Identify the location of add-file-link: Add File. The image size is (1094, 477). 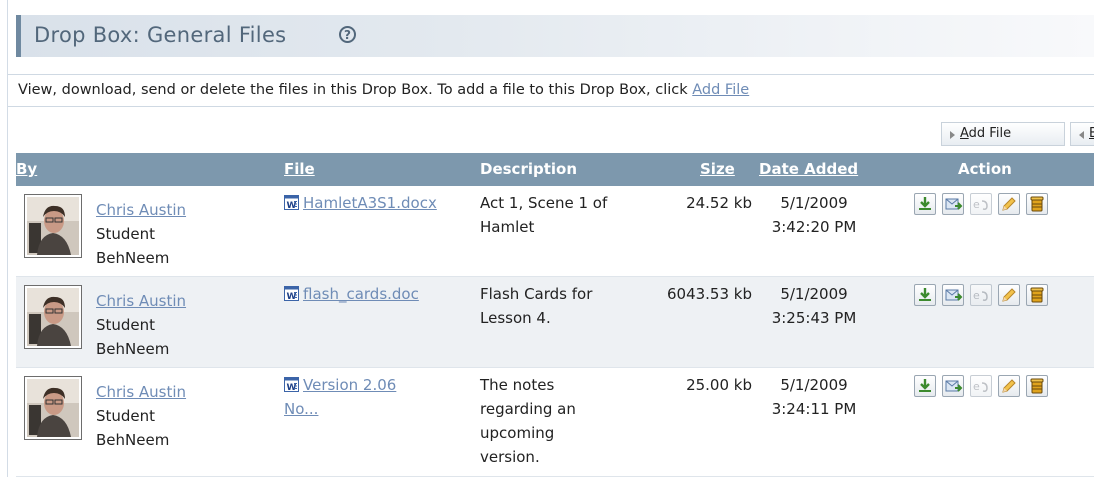
(720, 90).